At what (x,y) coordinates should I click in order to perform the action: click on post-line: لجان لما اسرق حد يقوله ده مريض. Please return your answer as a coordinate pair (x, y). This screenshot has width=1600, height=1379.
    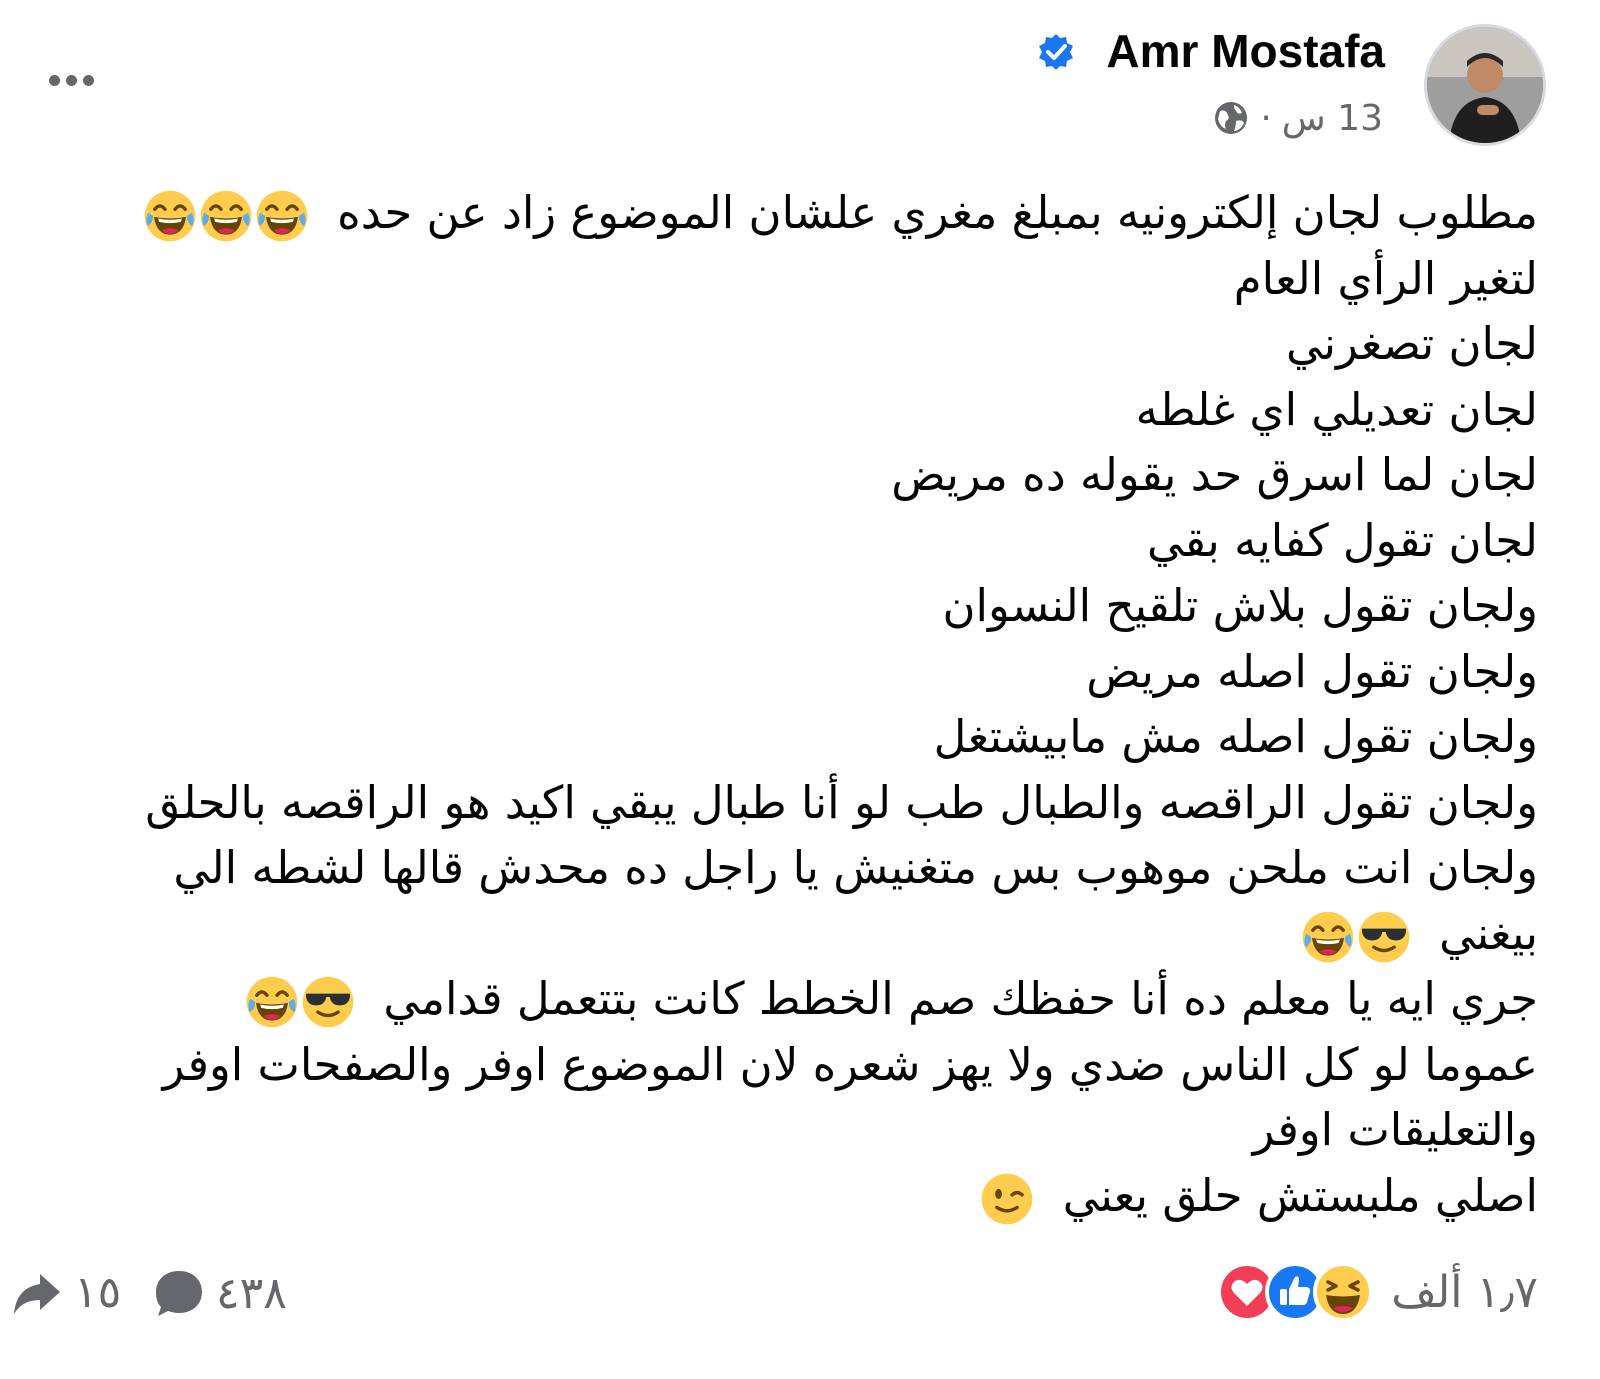
    Looking at the image, I should click on (1214, 474).